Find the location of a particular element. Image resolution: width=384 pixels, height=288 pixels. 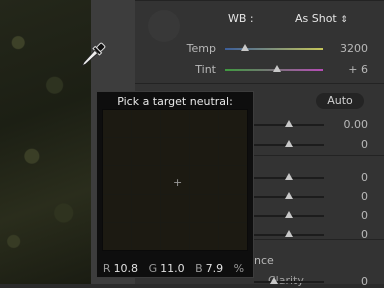

temp-slider-thumb is located at coordinates (244, 47).